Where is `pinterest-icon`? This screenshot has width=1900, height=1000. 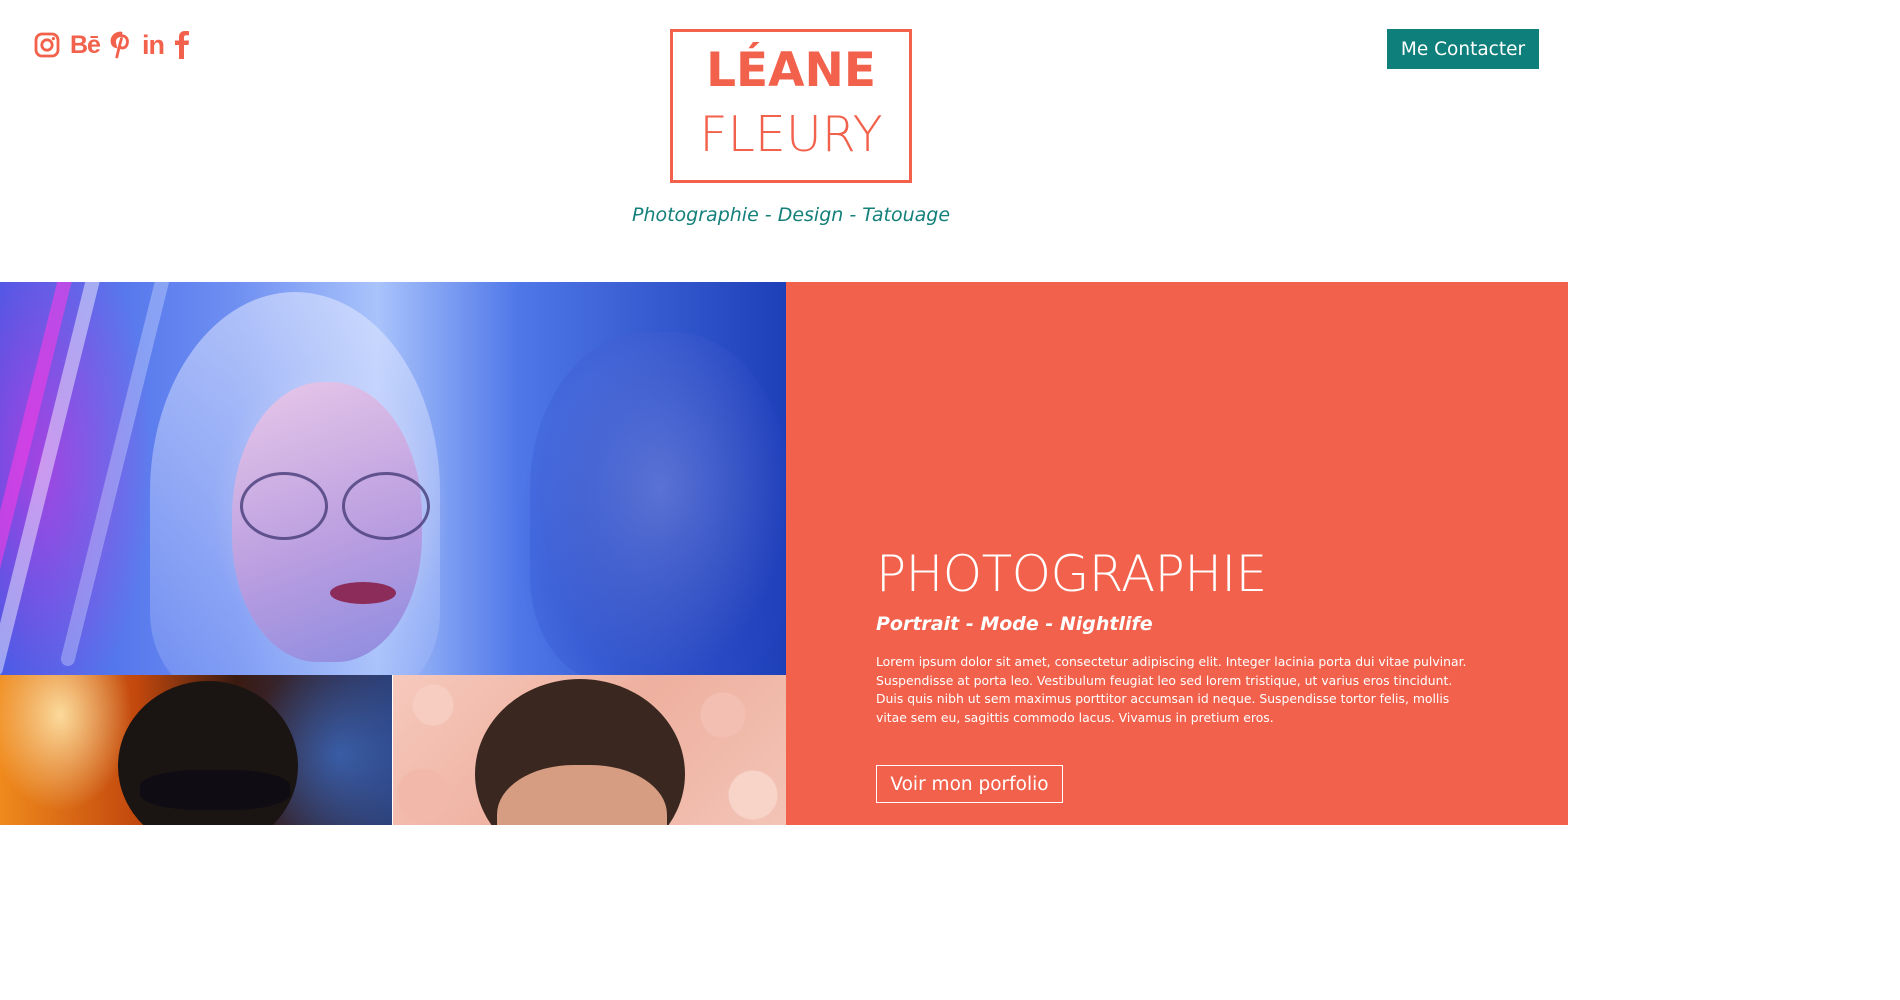 pinterest-icon is located at coordinates (119, 45).